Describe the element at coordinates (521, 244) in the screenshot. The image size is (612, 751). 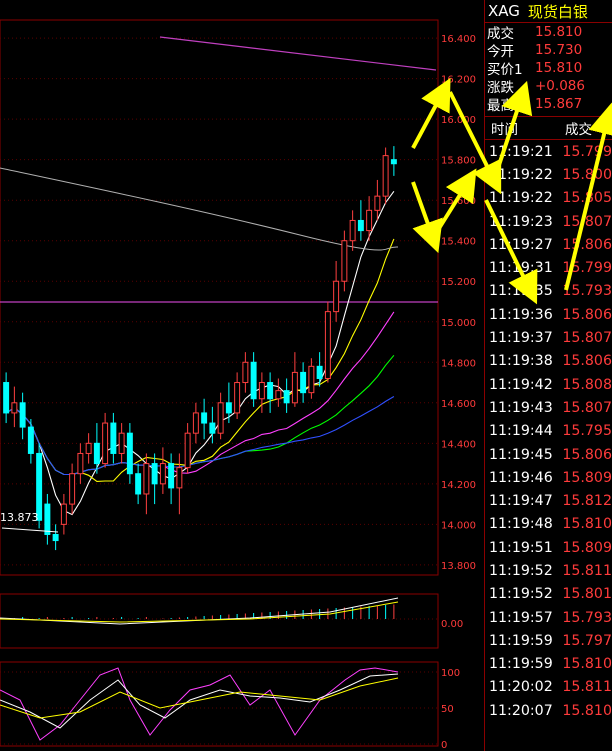
I see `trade-time: 11:19:27` at that location.